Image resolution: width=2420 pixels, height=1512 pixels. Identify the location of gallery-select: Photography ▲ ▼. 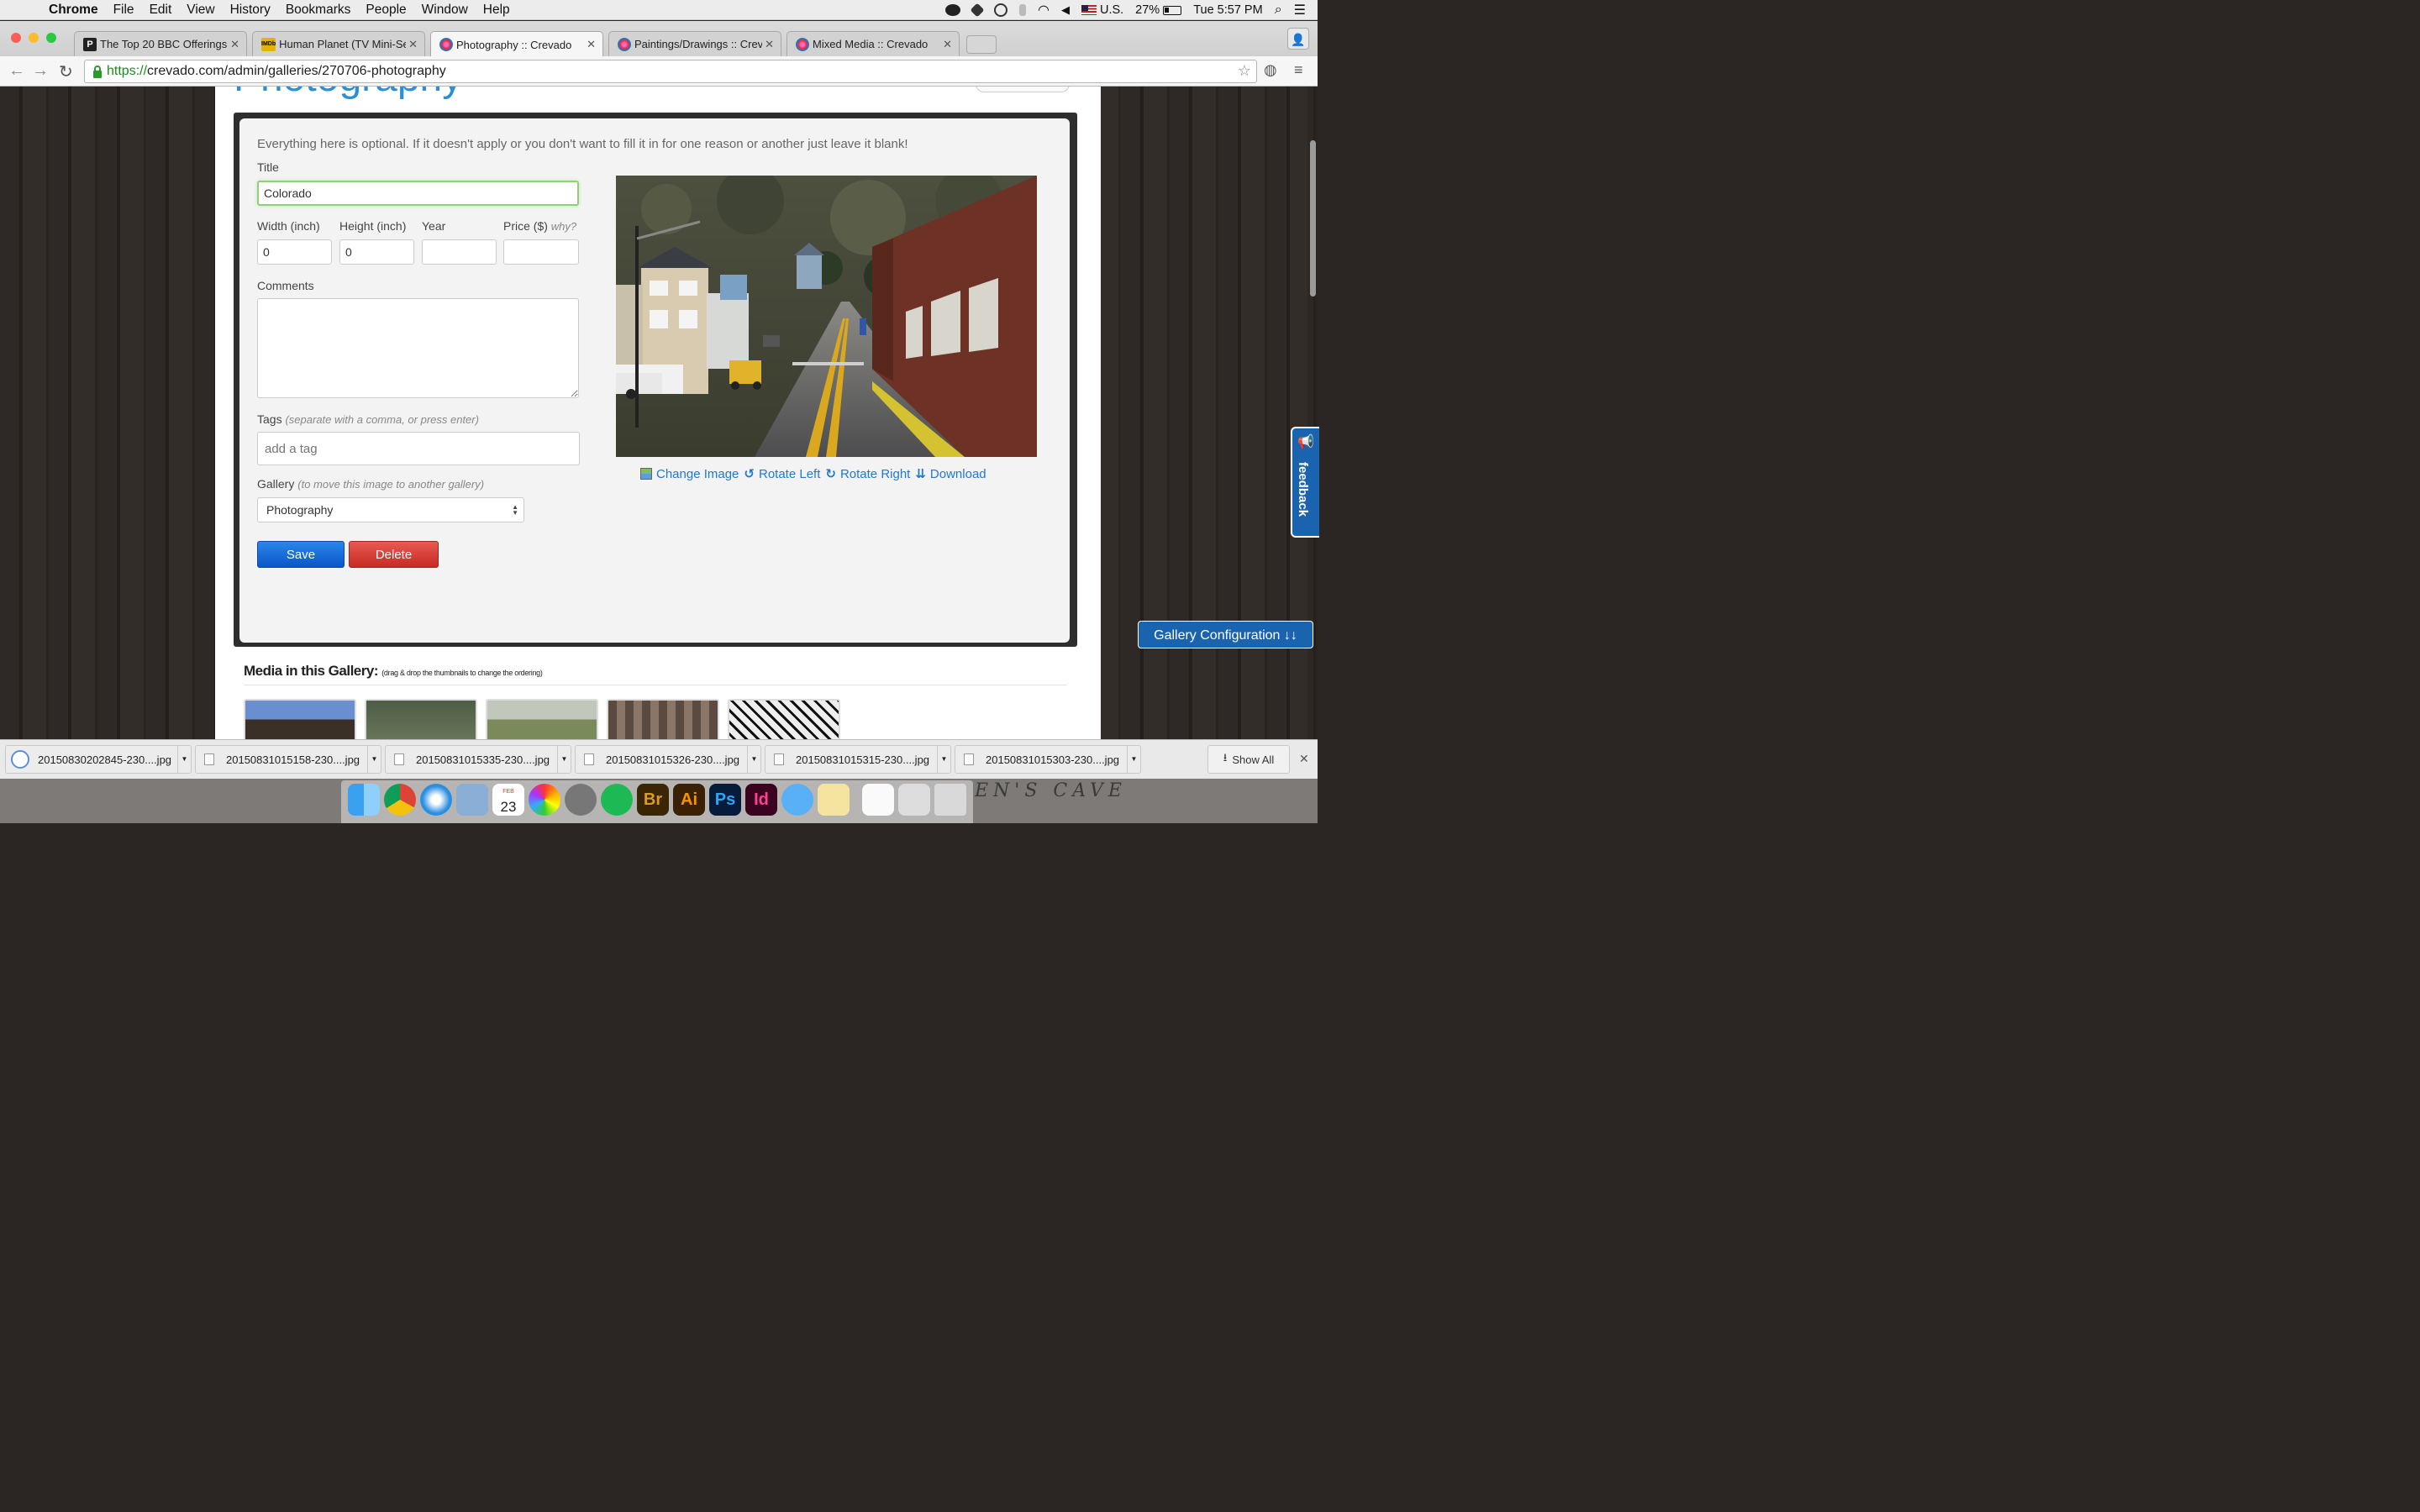
(390, 509).